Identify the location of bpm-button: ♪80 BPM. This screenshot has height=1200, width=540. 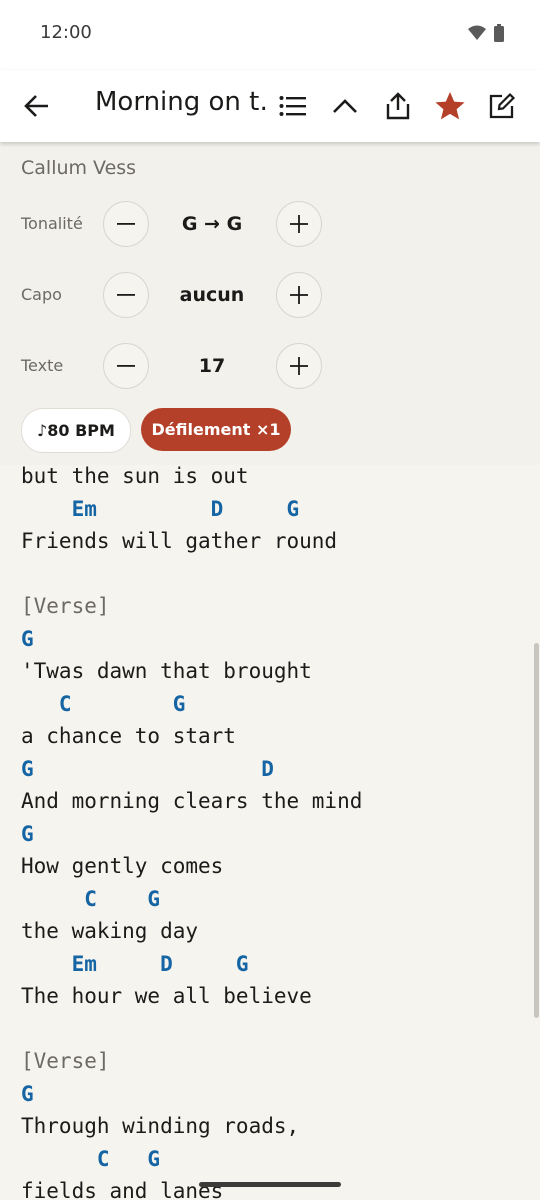
(76, 430).